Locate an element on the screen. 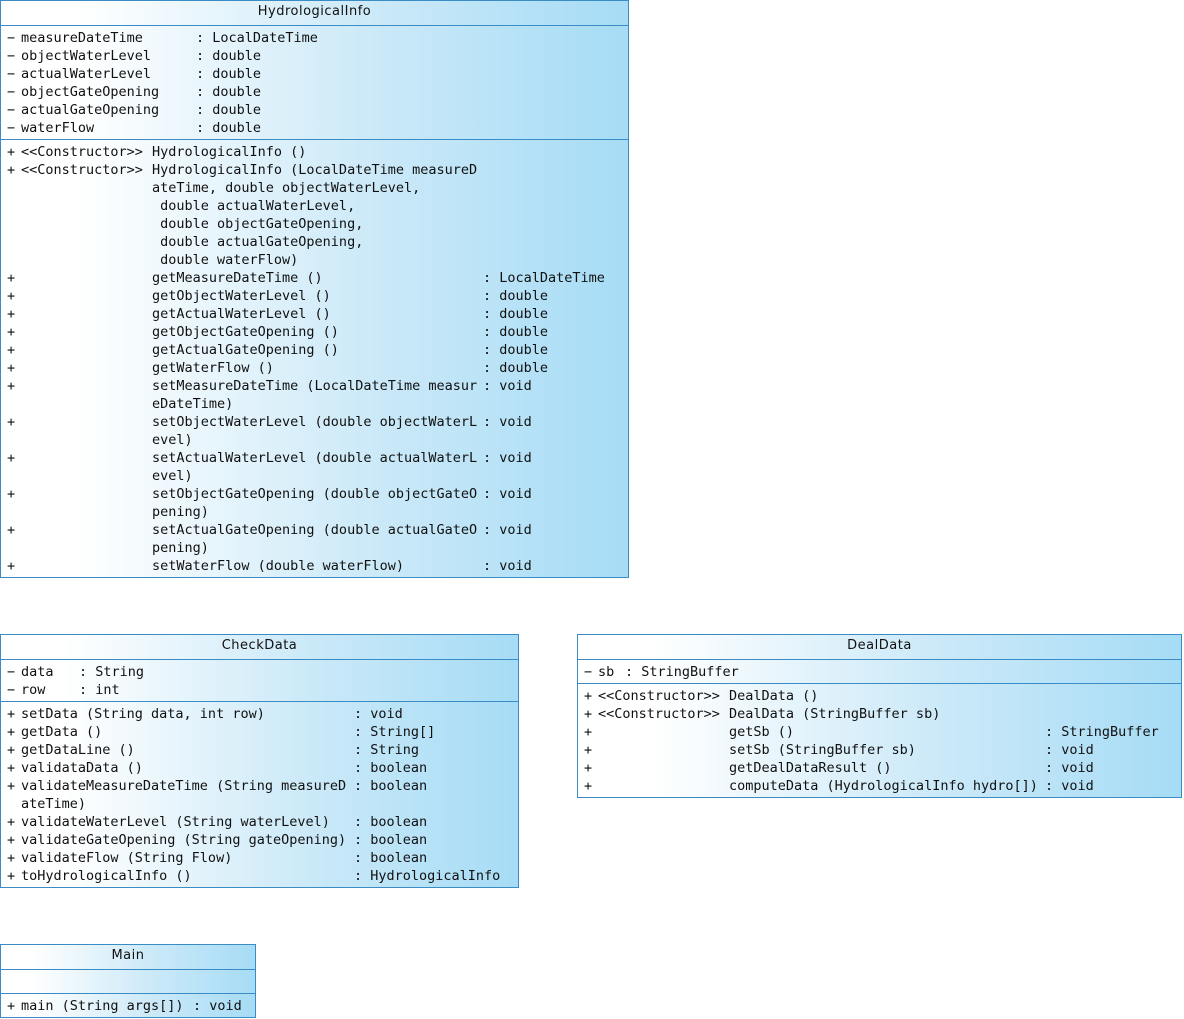  attribute-name: objectGateOpening is located at coordinates (90, 92).